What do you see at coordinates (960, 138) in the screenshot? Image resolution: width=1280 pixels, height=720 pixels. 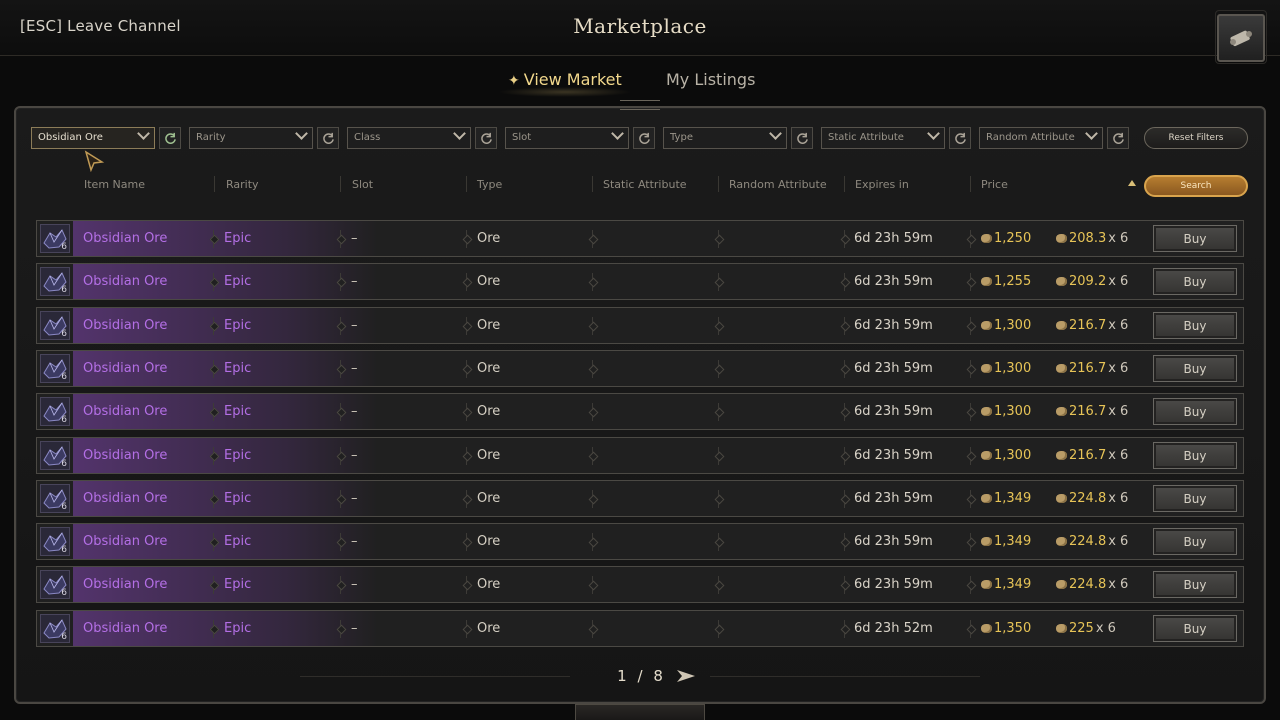 I see `reset-static-attribute-button` at bounding box center [960, 138].